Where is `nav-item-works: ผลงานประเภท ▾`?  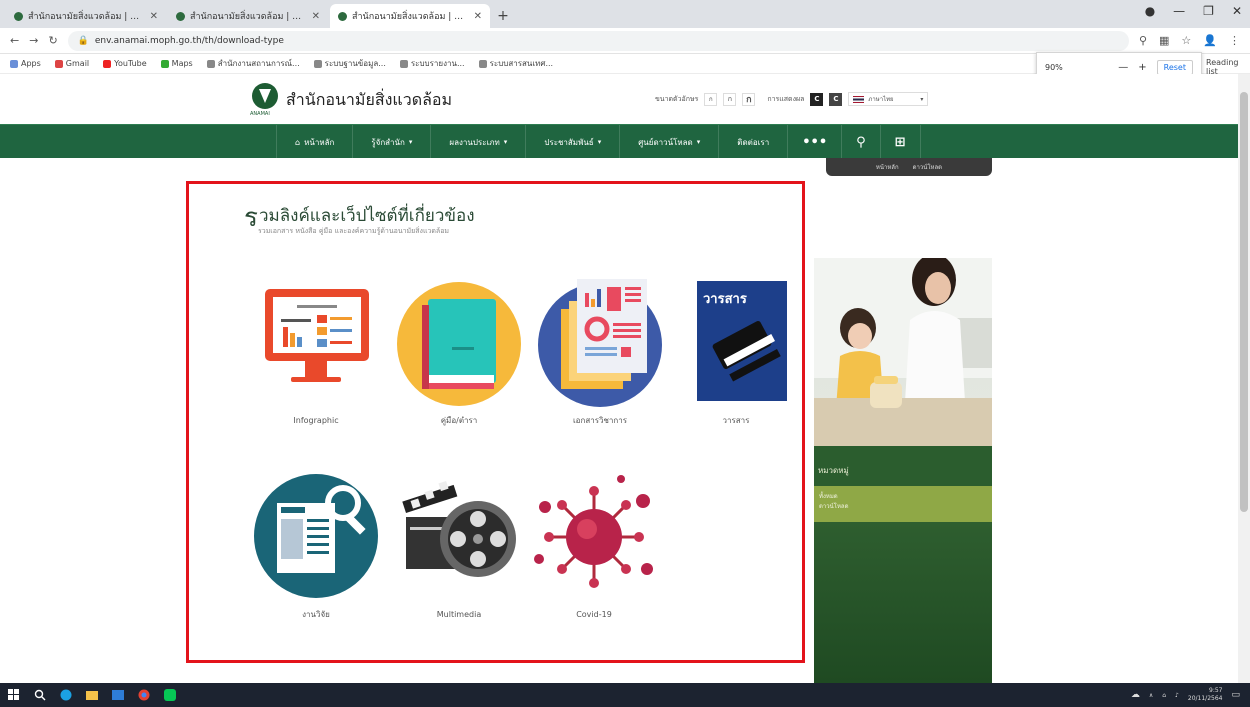
nav-item-works: ผลงานประเภท ▾ is located at coordinates (479, 142).